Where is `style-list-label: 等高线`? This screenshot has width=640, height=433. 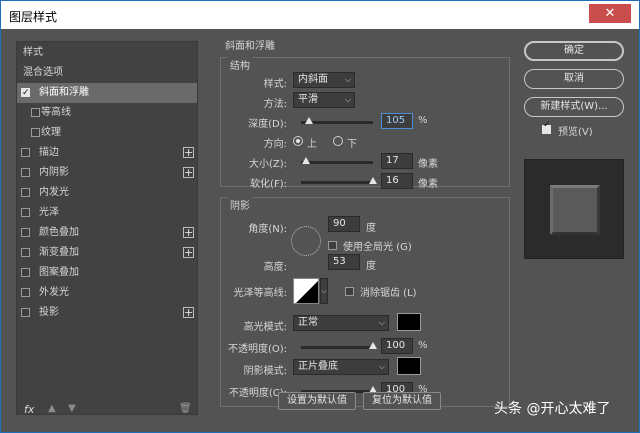 style-list-label: 等高线 is located at coordinates (56, 112).